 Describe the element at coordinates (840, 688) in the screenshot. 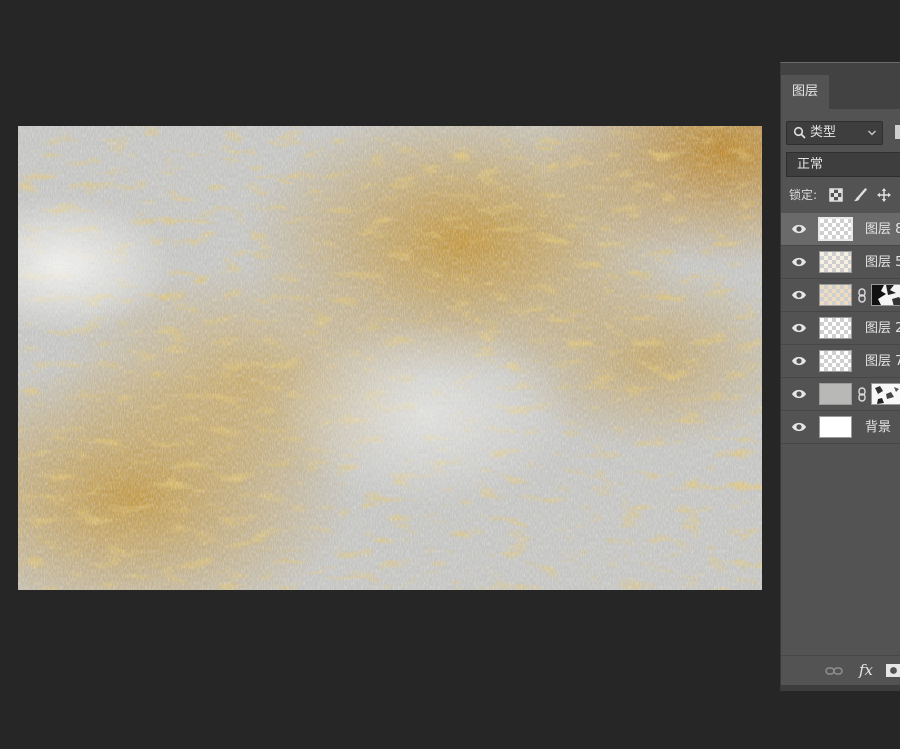

I see `panel-bottom-edge` at that location.